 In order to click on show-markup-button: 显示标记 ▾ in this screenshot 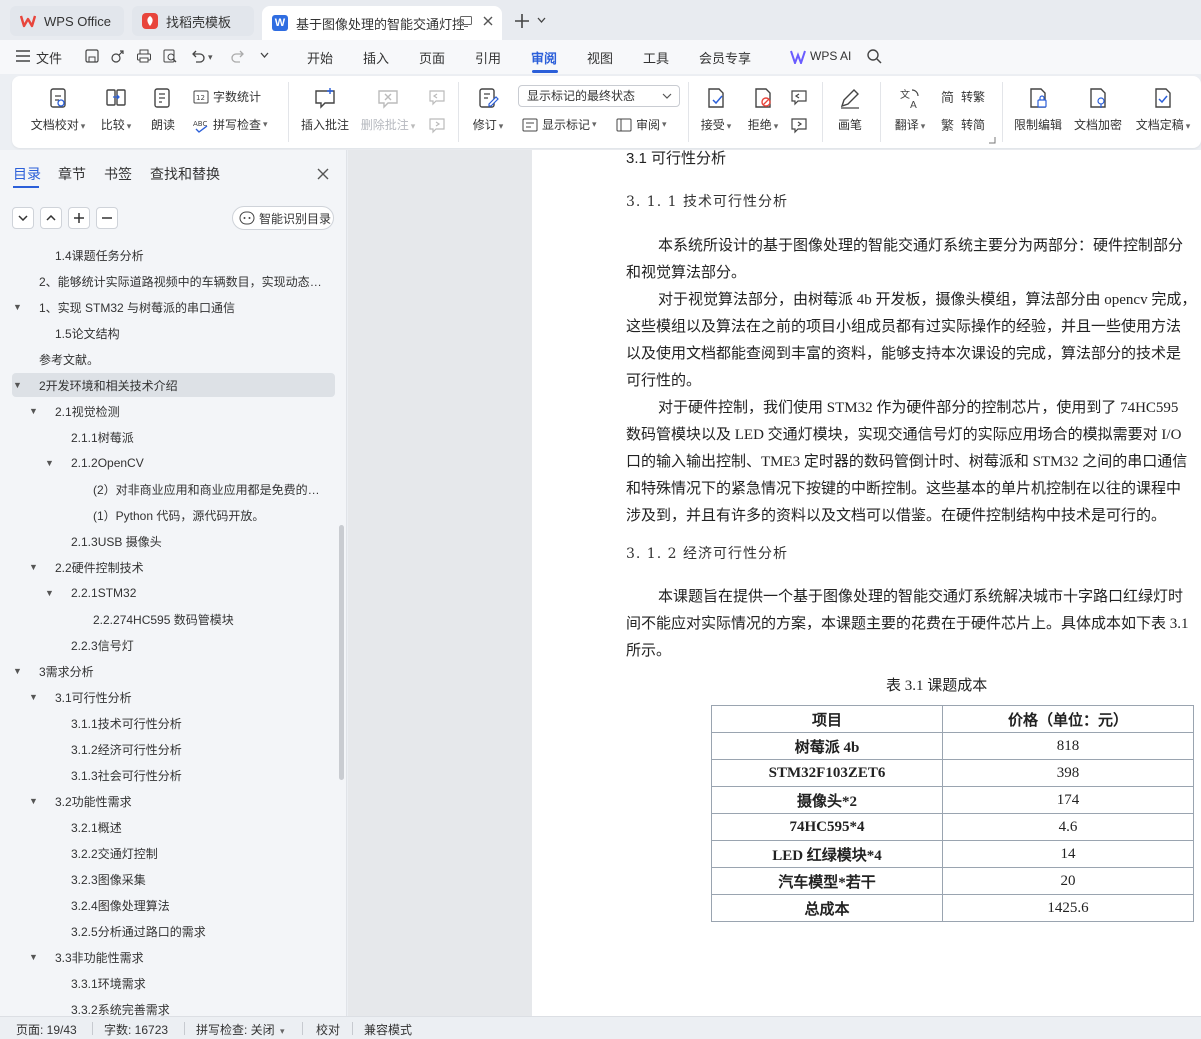, I will do `click(559, 124)`.